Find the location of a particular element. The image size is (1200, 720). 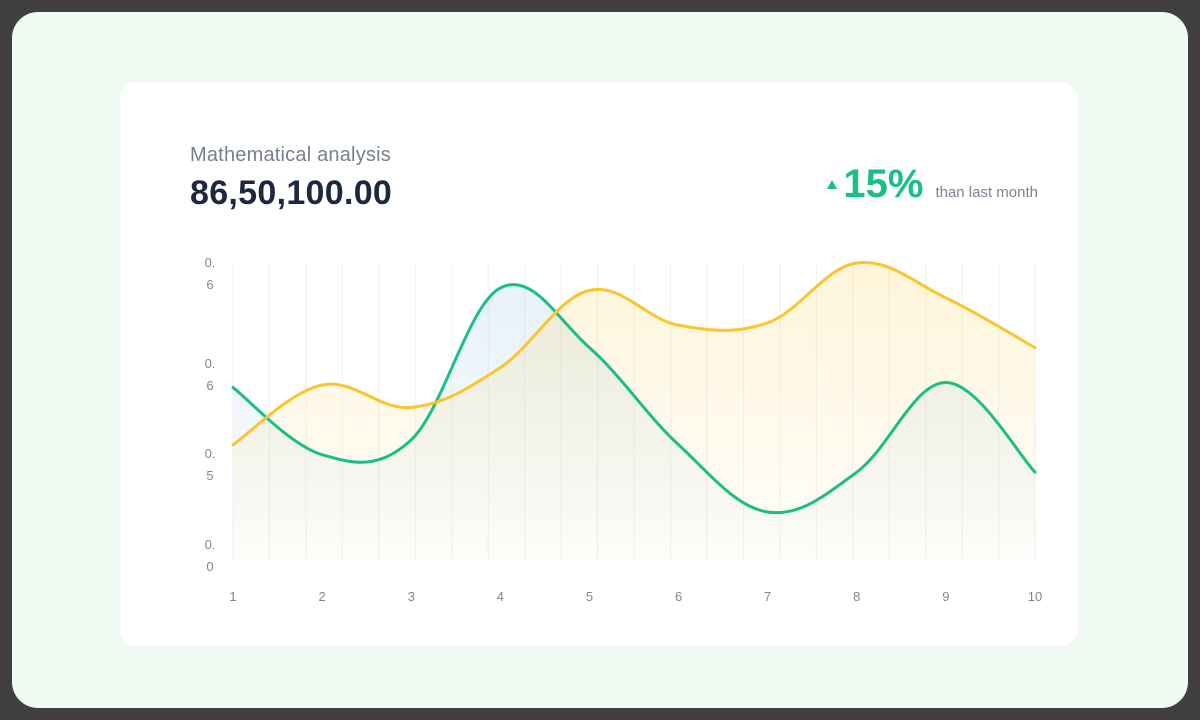

x-tick-label: 4 is located at coordinates (500, 596).